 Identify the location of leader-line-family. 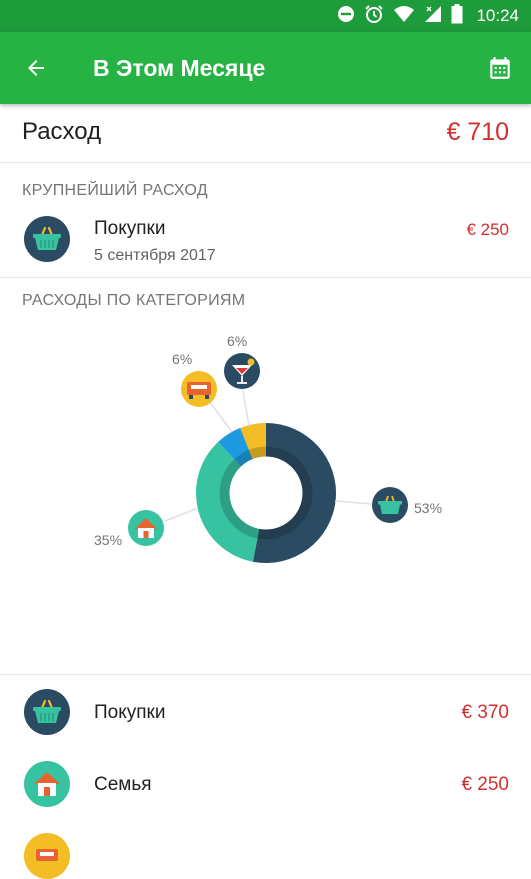
(181, 514).